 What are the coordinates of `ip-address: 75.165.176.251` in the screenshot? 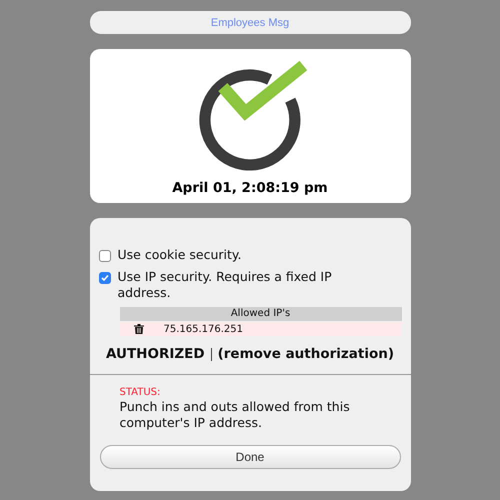 It's located at (204, 329).